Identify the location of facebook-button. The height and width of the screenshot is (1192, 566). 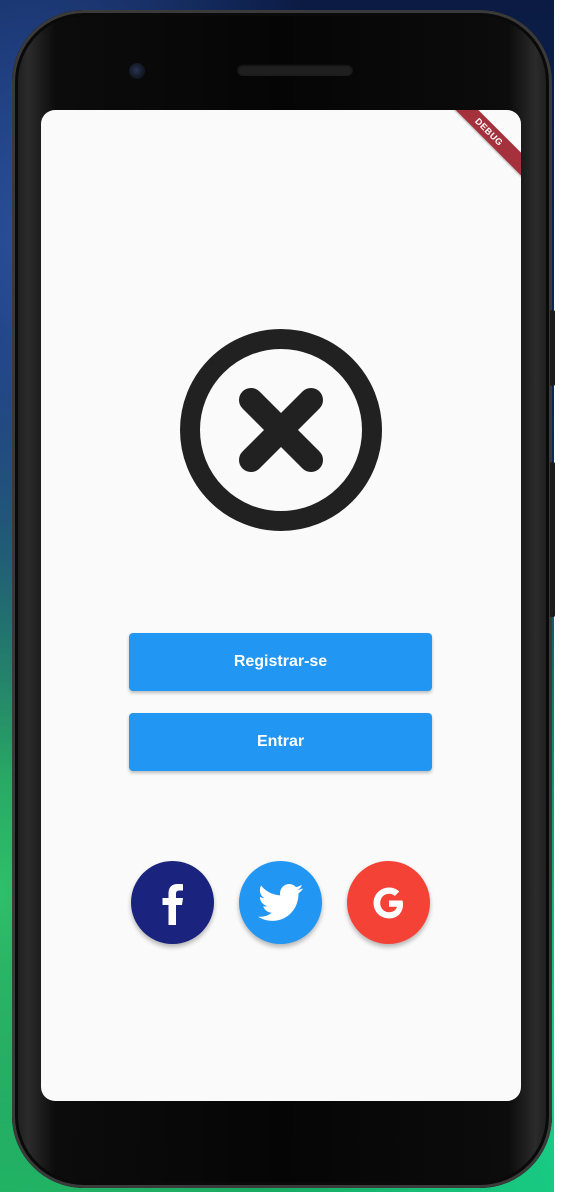
(172, 902).